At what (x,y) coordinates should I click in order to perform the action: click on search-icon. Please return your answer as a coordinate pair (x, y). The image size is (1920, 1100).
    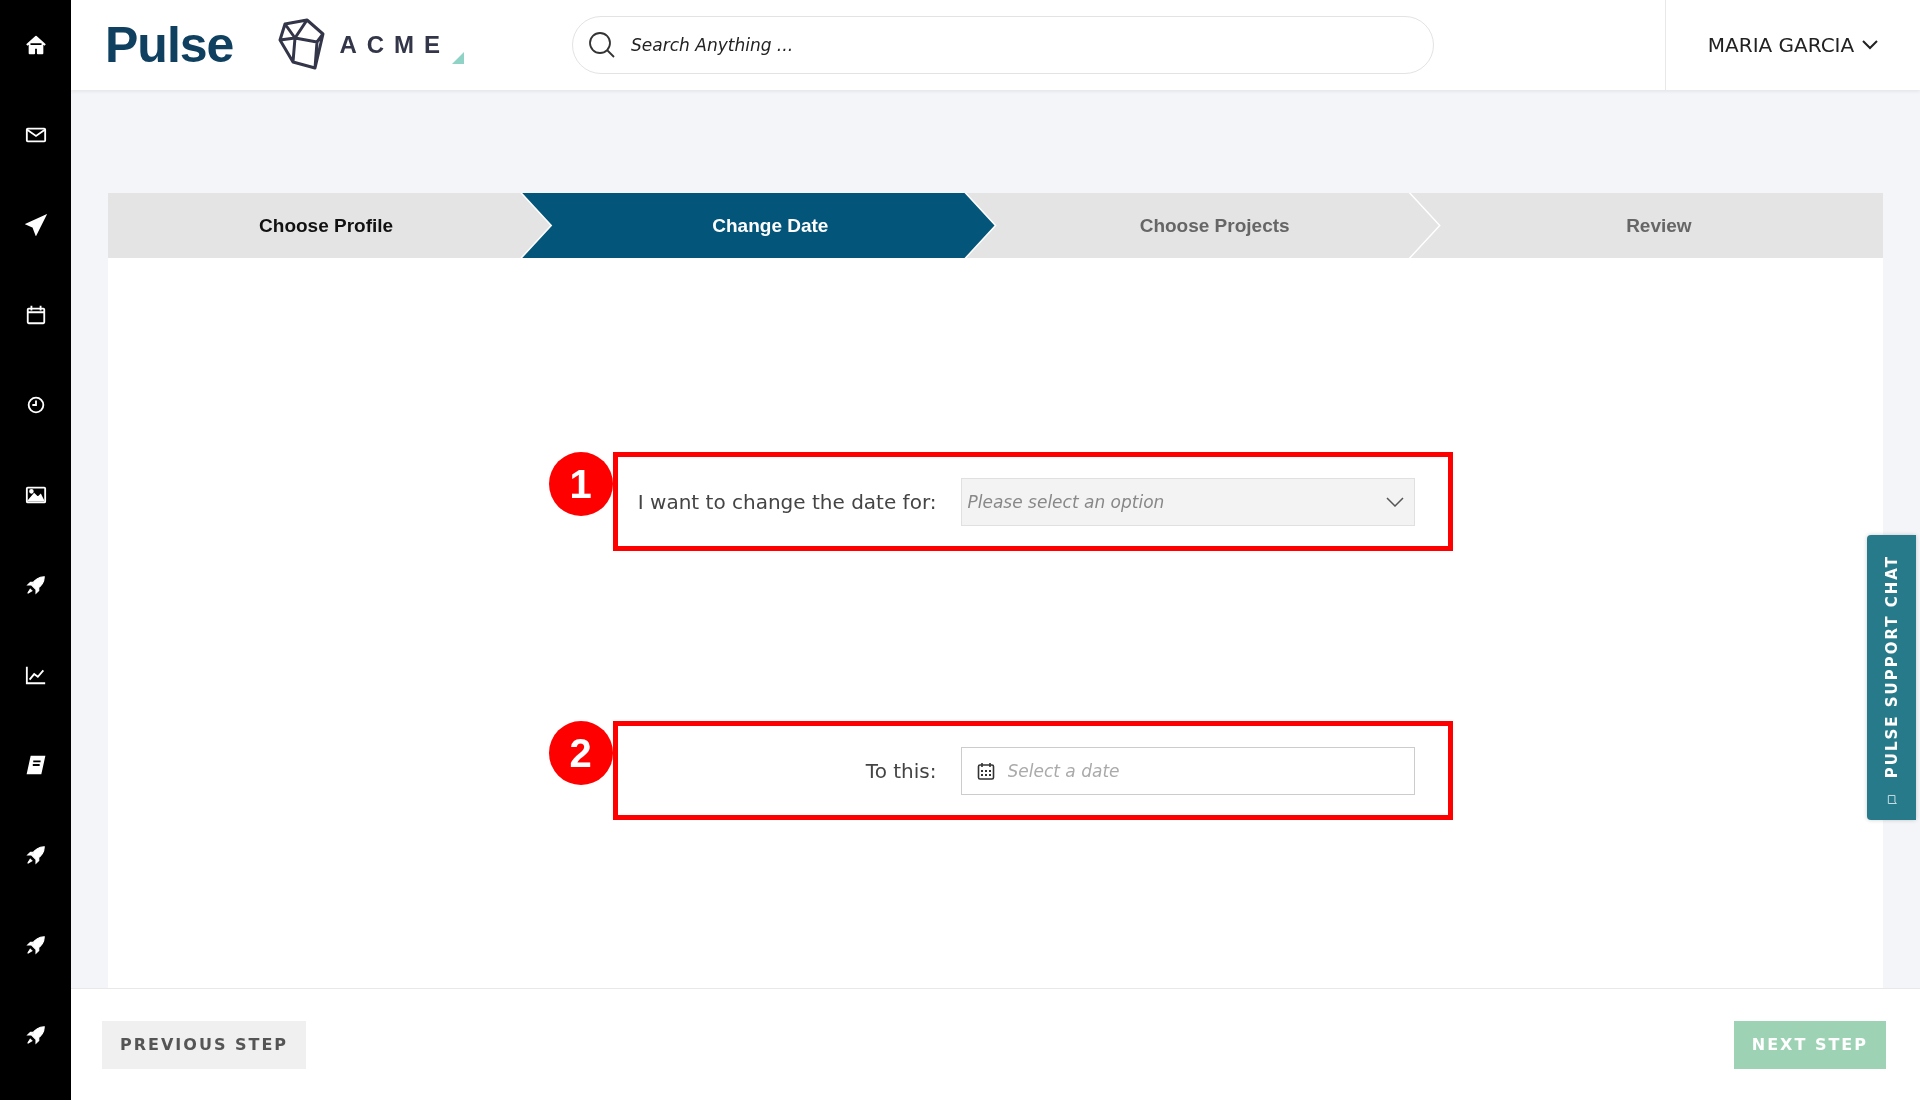
    Looking at the image, I should click on (602, 45).